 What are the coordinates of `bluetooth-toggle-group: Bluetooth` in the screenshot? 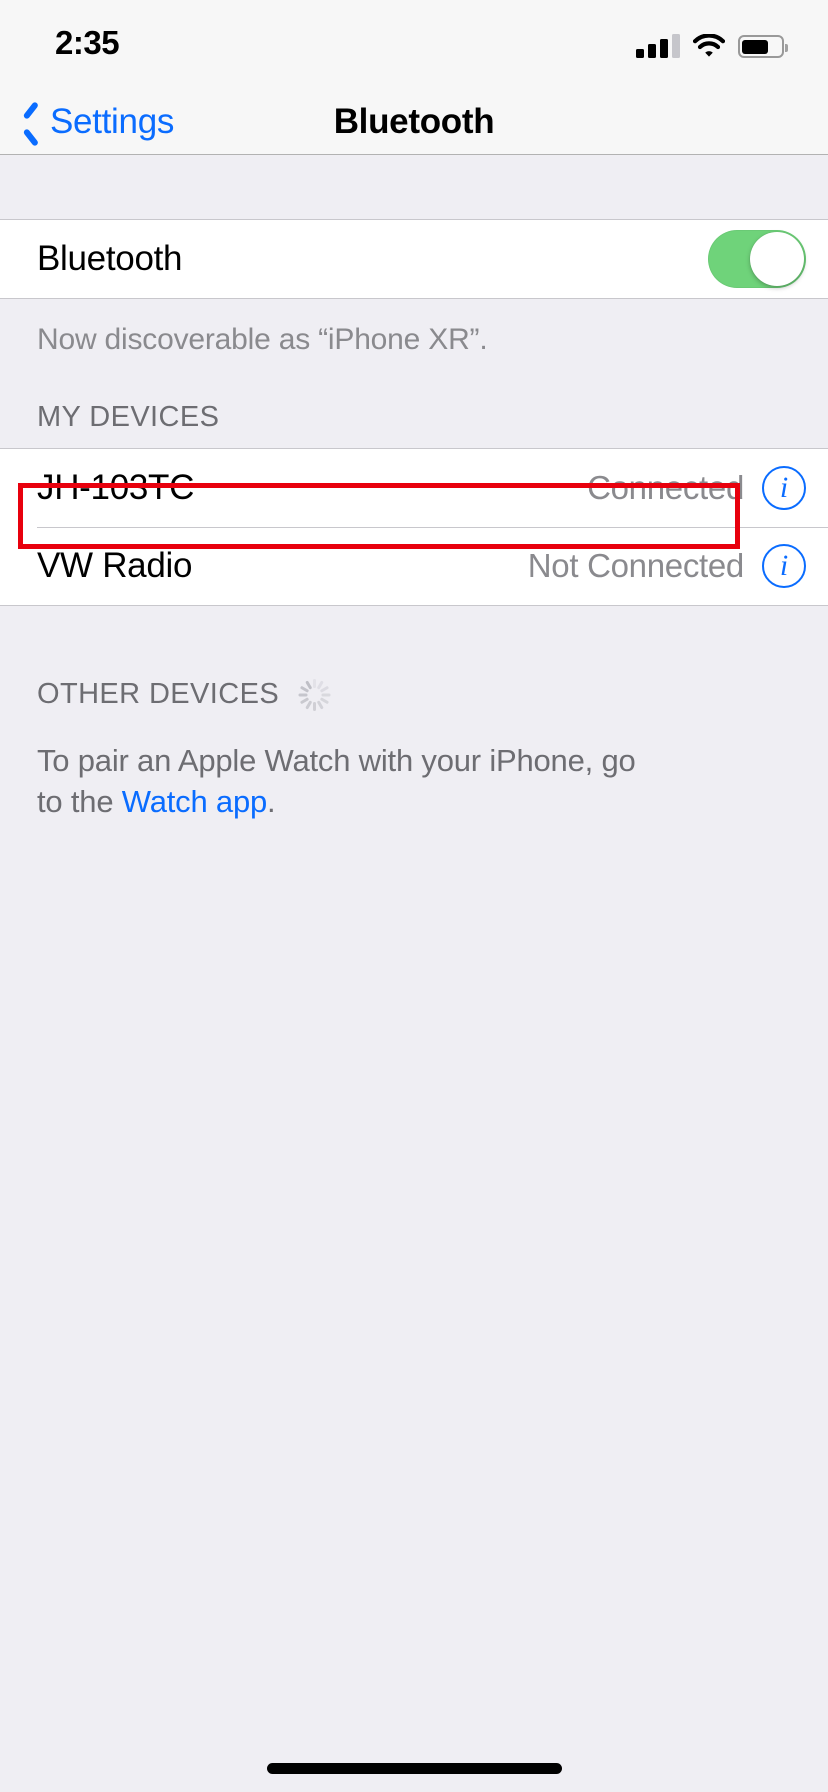 It's located at (414, 259).